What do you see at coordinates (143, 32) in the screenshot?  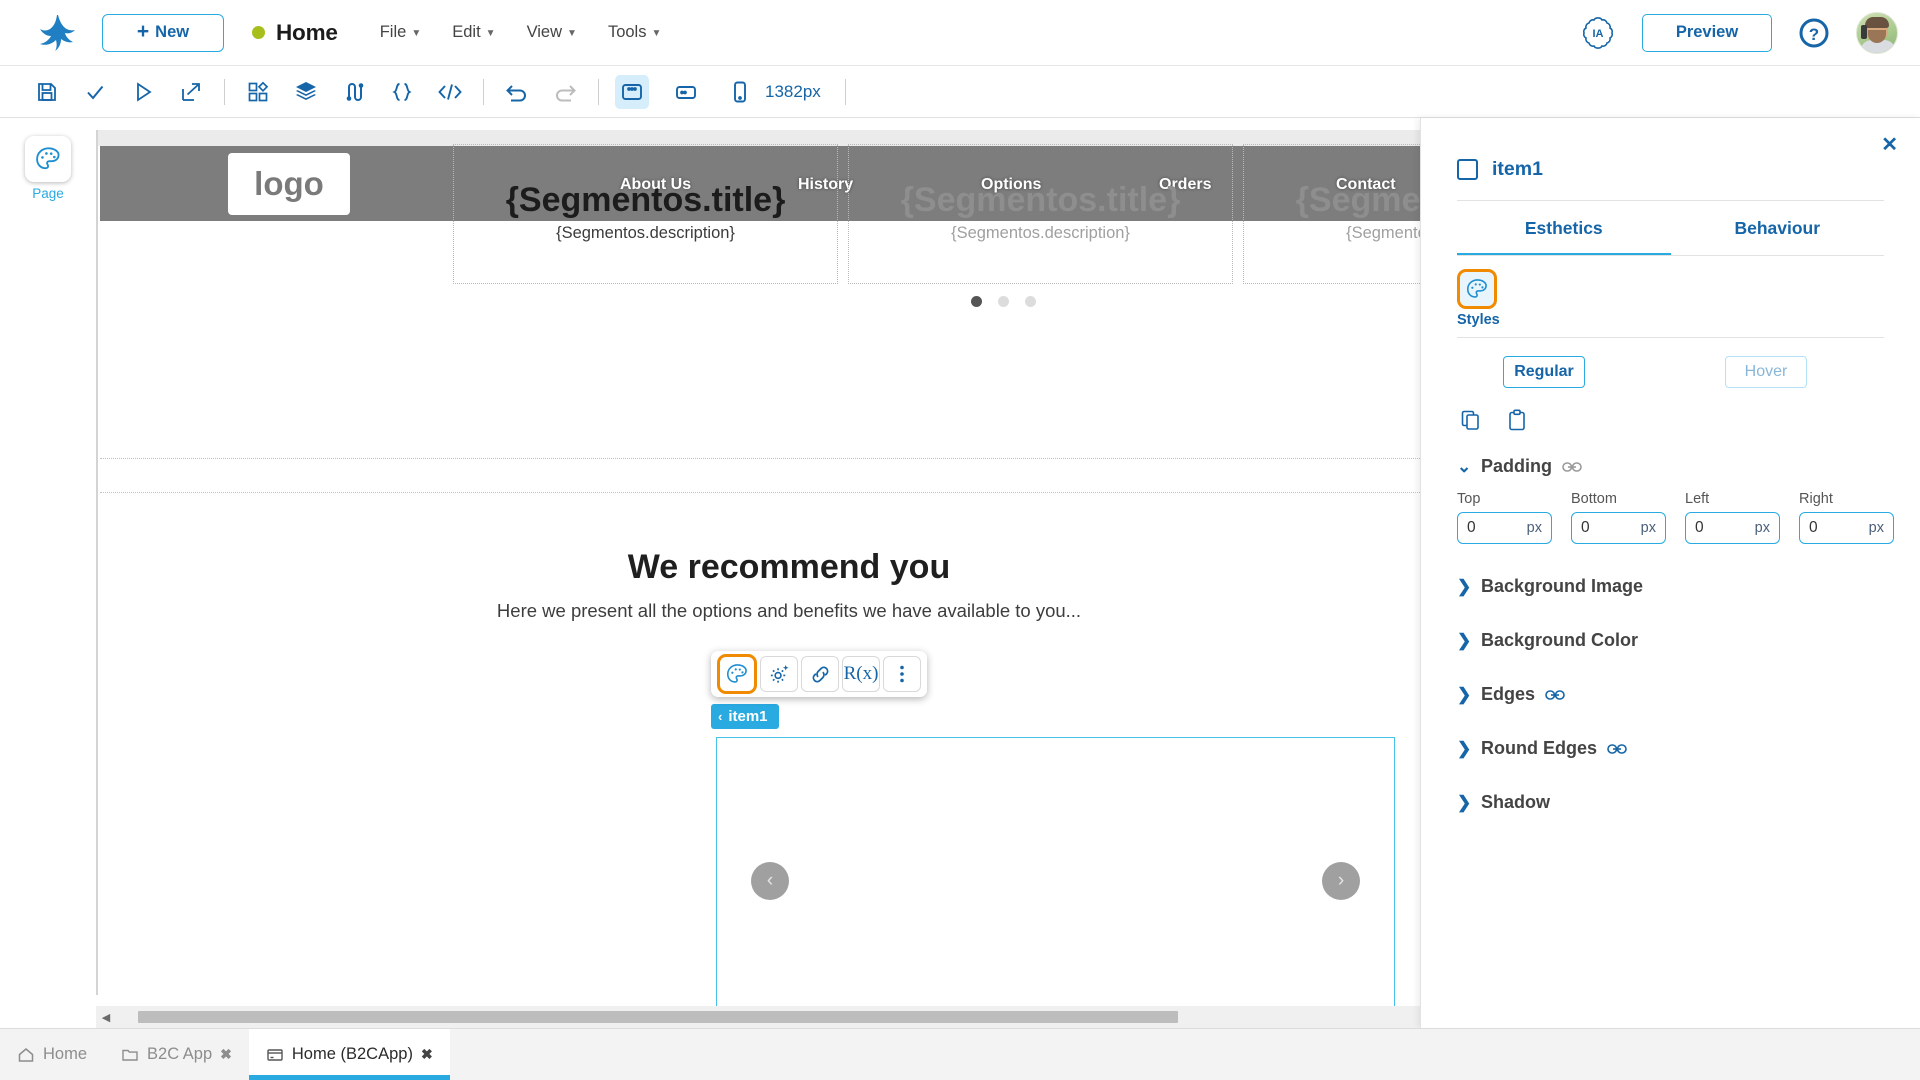 I see `plus-icon: +` at bounding box center [143, 32].